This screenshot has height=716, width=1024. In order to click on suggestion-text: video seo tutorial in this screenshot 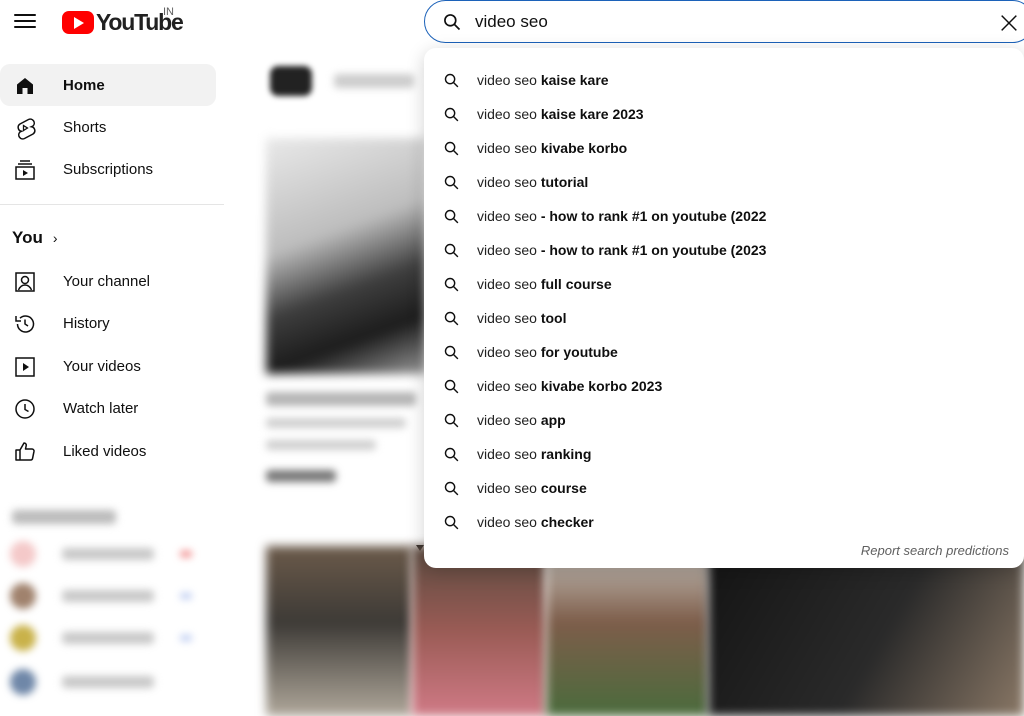, I will do `click(532, 182)`.